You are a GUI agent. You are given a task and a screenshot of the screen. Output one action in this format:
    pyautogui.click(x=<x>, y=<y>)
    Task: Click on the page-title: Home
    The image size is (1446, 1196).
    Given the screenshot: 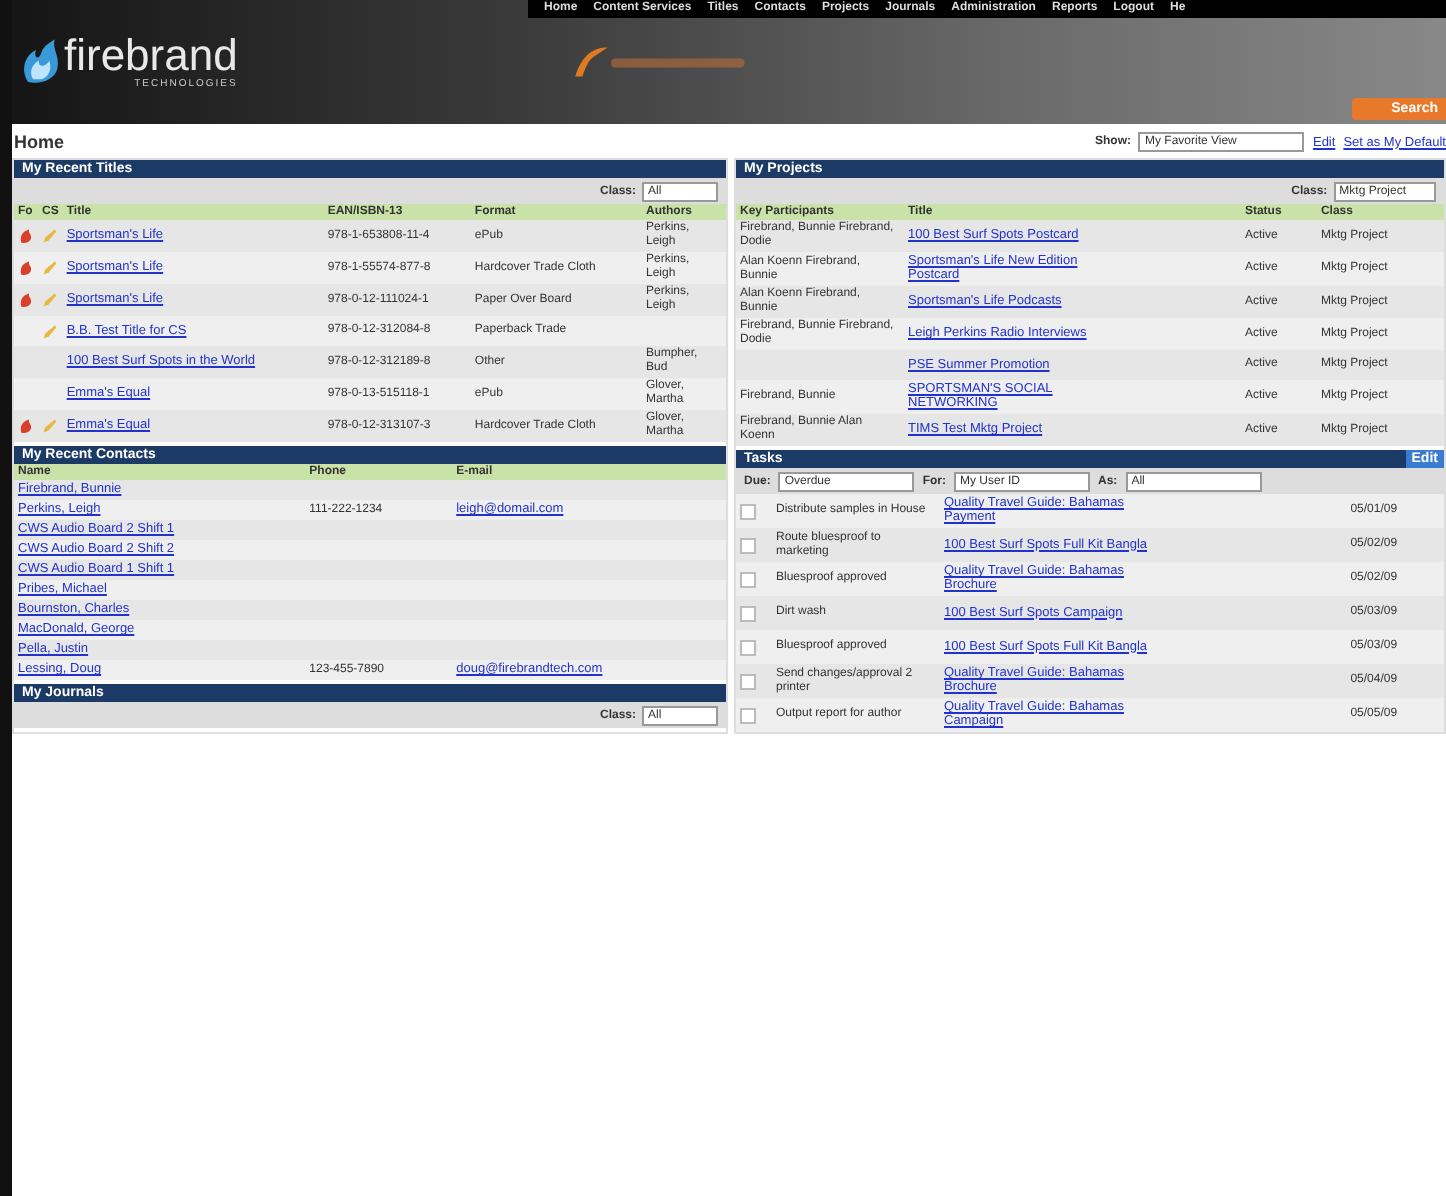 What is the action you would take?
    pyautogui.click(x=39, y=142)
    